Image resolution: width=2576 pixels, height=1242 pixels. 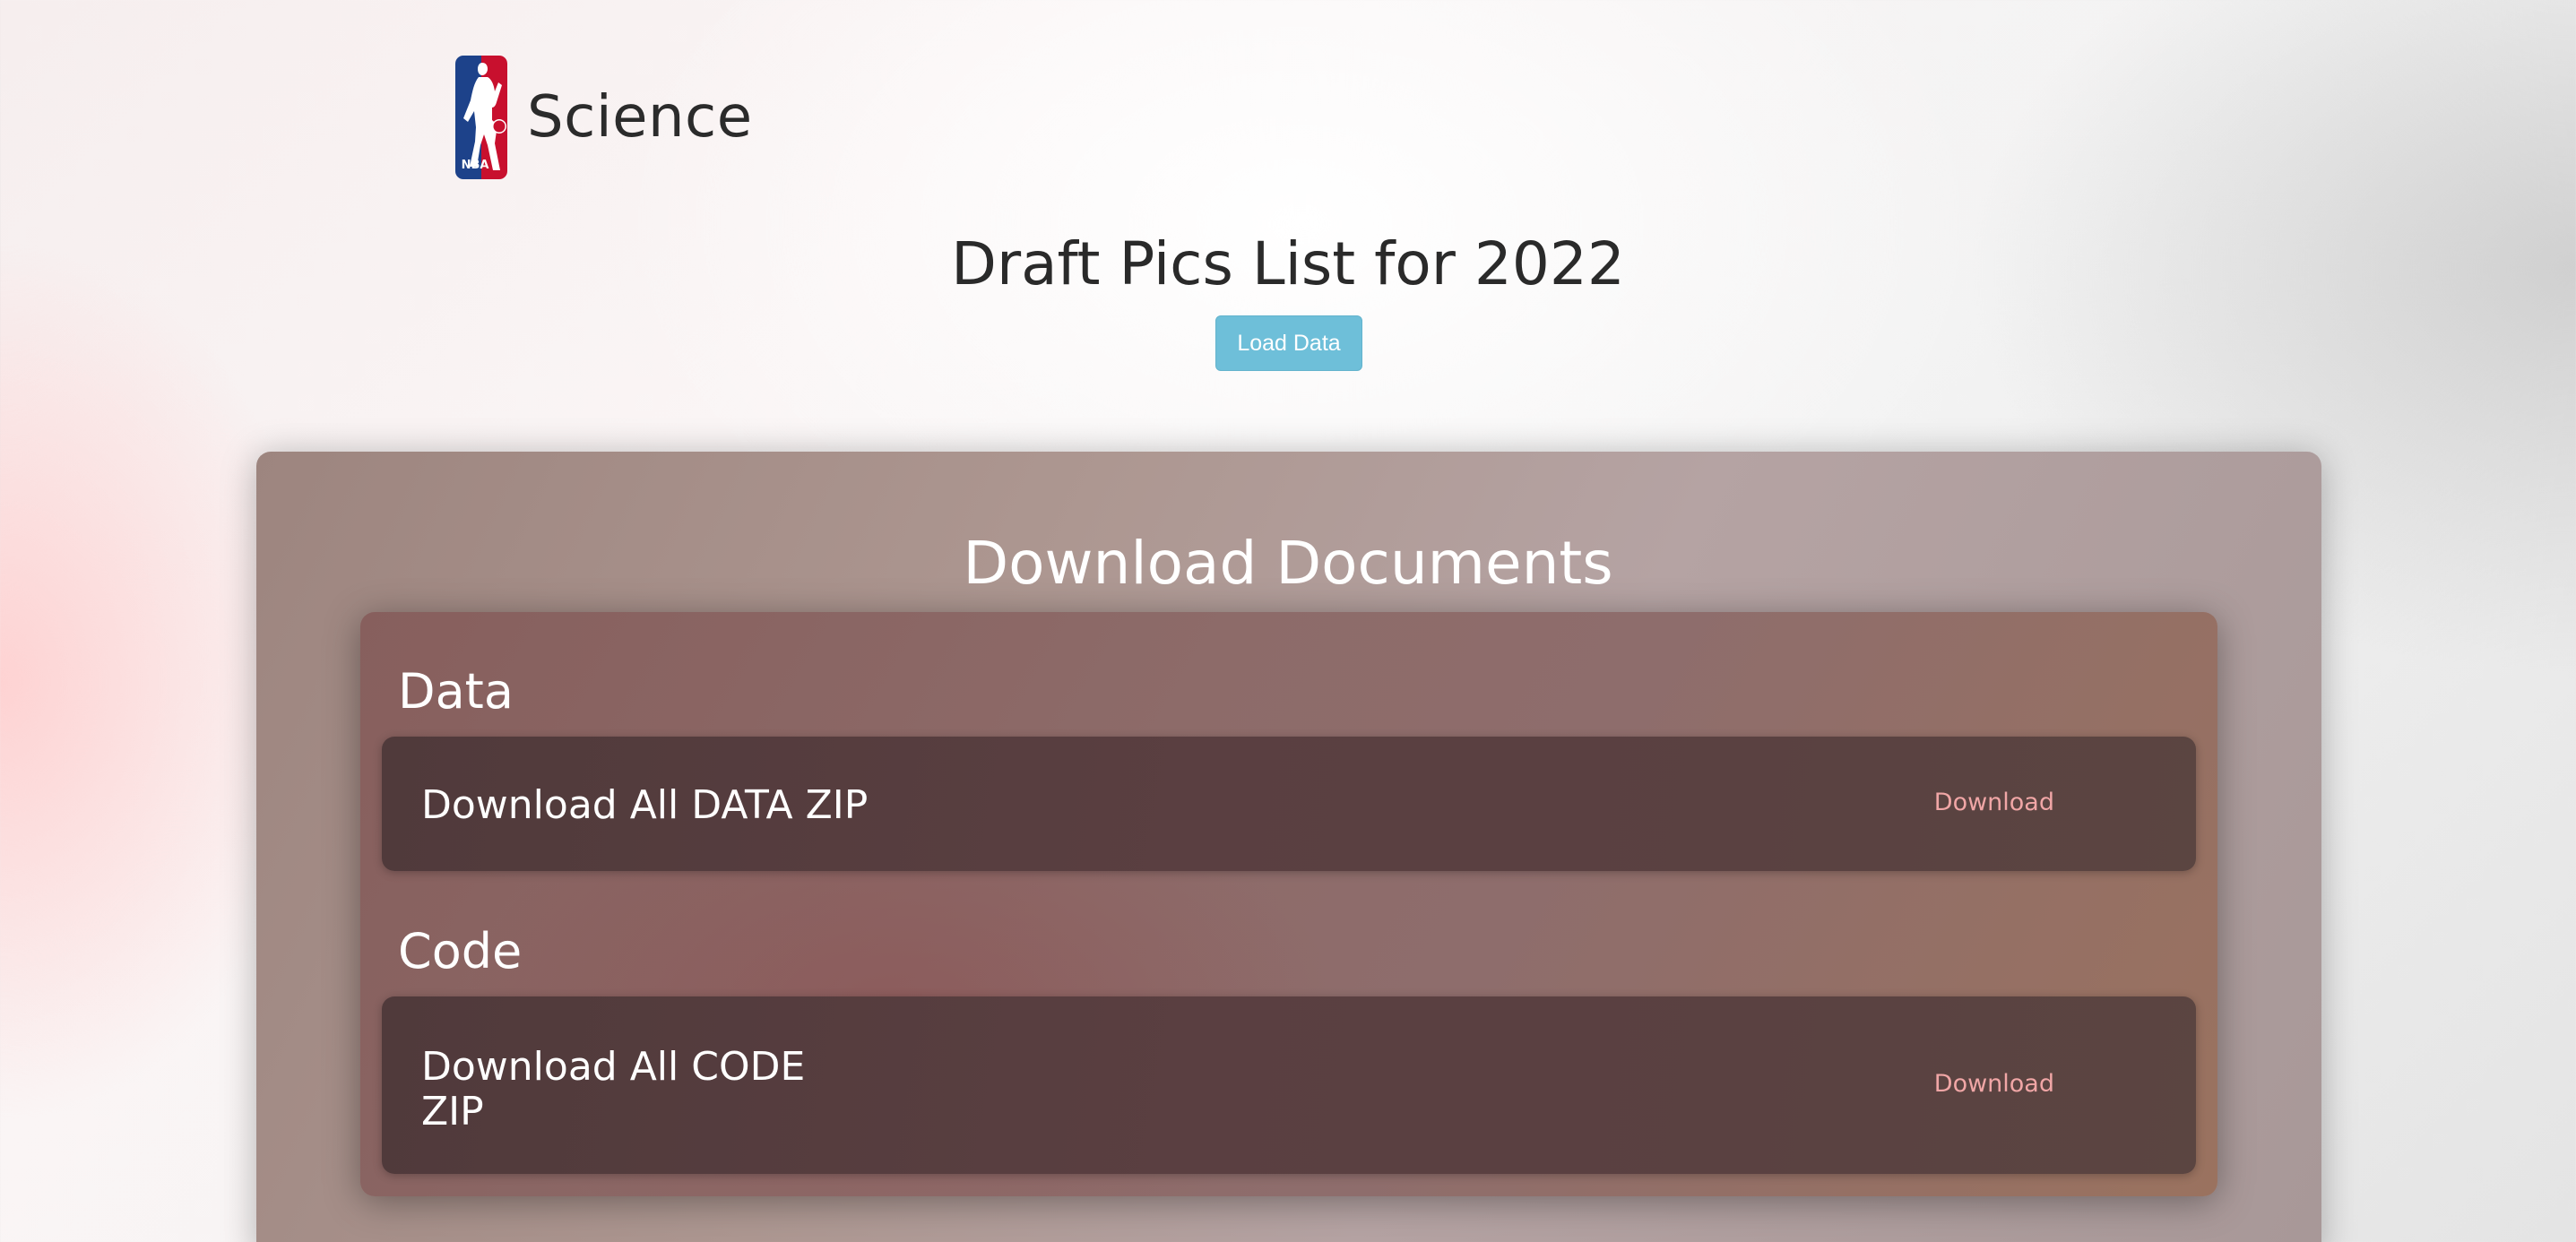 I want to click on doc-card-code: Download All CODE ZIP Download, so click(x=1289, y=1085).